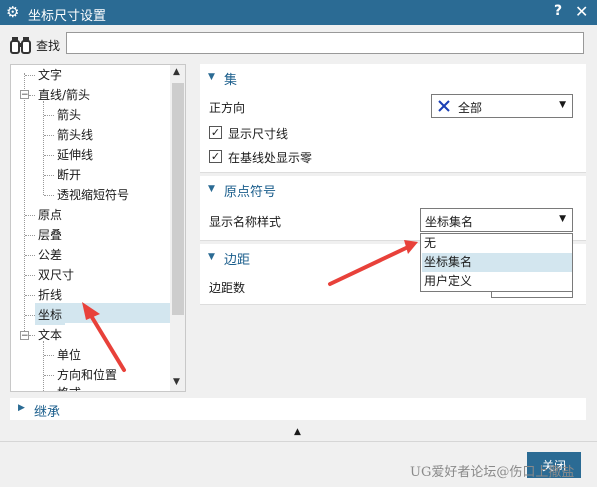 The width and height of the screenshot is (597, 487). I want to click on scroll-up-icon: ▲, so click(176, 72).